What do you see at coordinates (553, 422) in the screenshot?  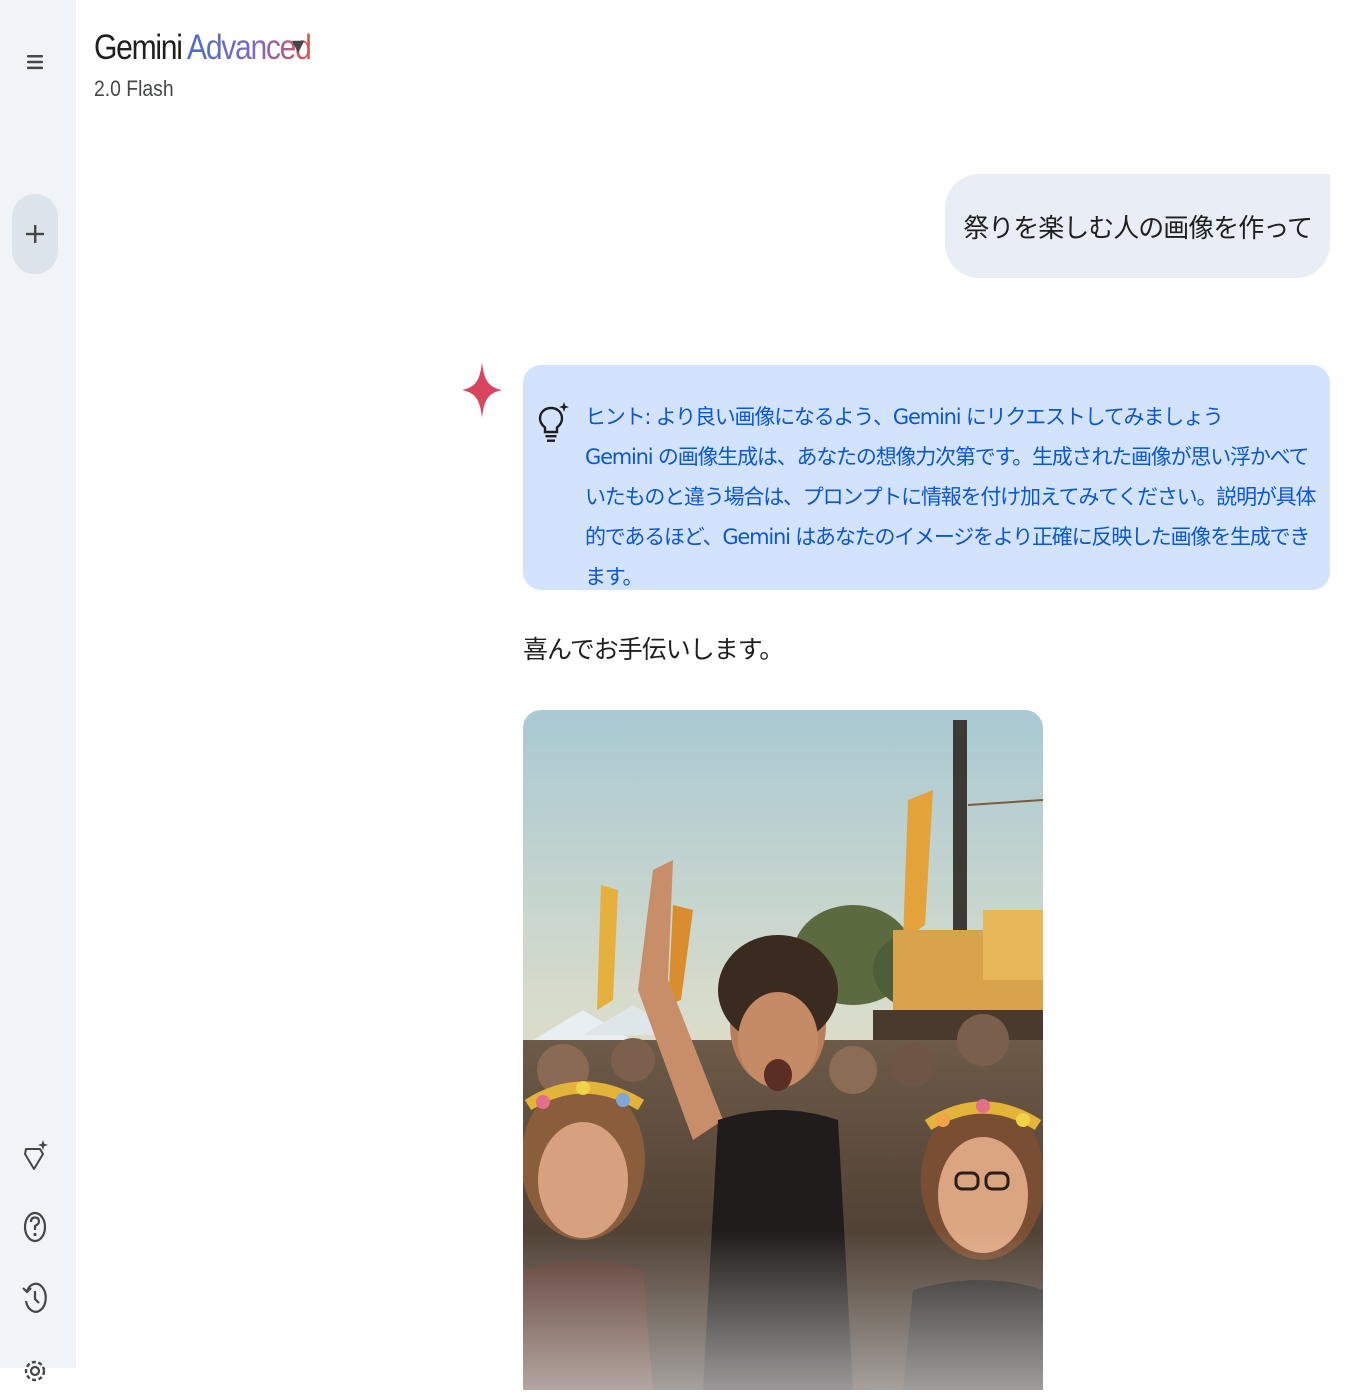 I see `lightbulb-sparkle-icon` at bounding box center [553, 422].